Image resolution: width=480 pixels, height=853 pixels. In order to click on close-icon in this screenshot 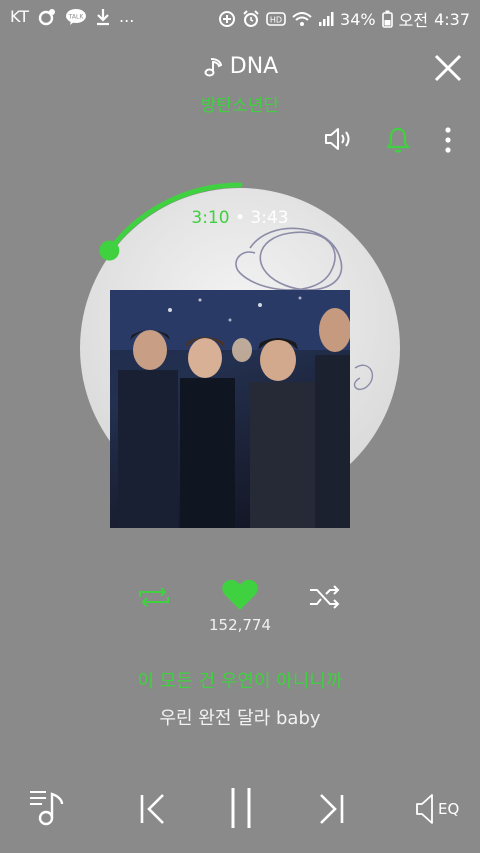, I will do `click(448, 68)`.